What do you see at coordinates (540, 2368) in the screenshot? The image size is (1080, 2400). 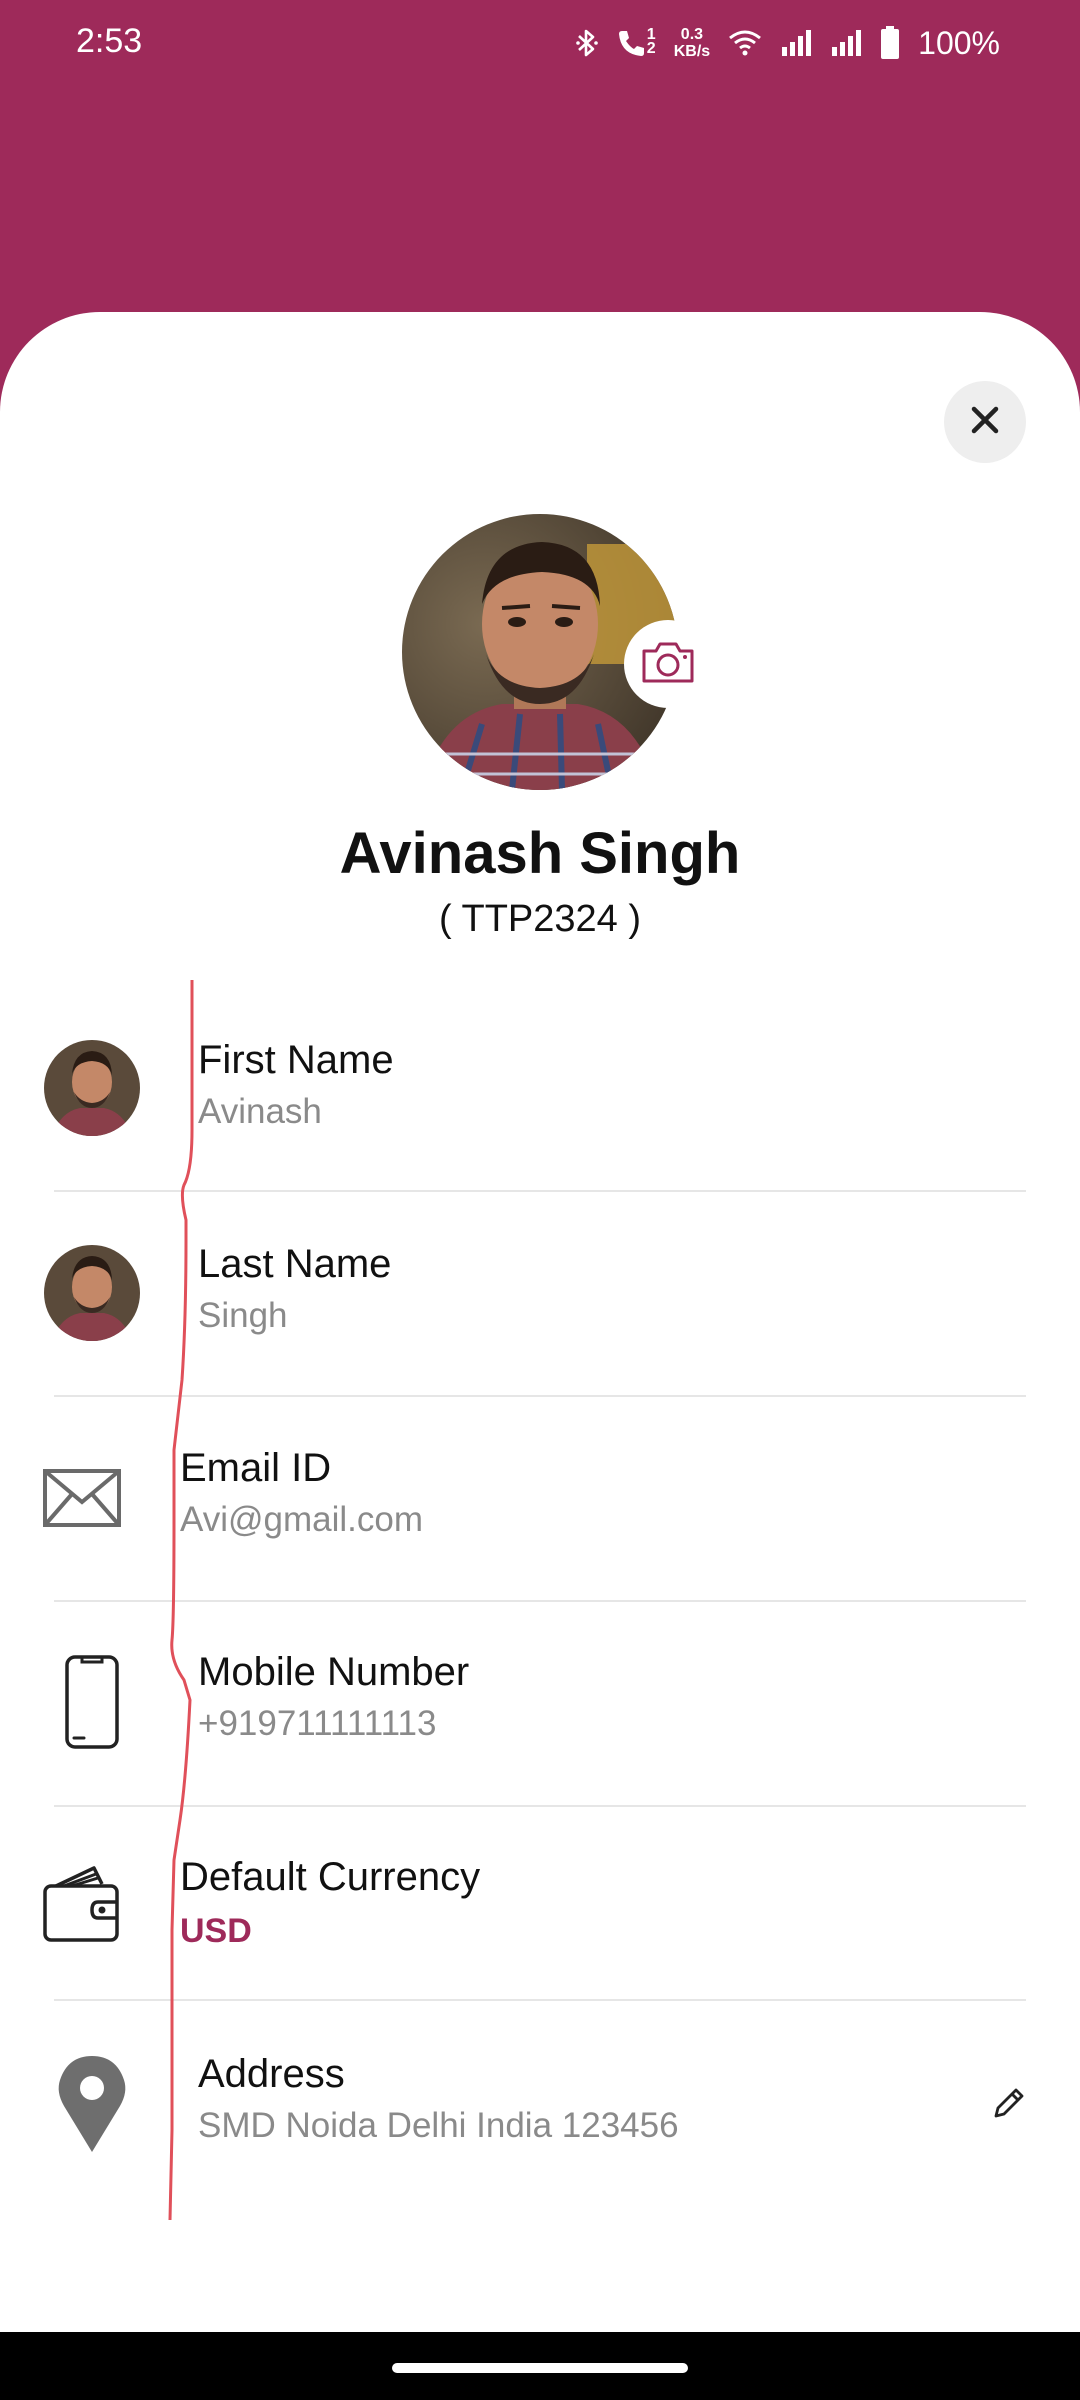 I see `home-indicator` at bounding box center [540, 2368].